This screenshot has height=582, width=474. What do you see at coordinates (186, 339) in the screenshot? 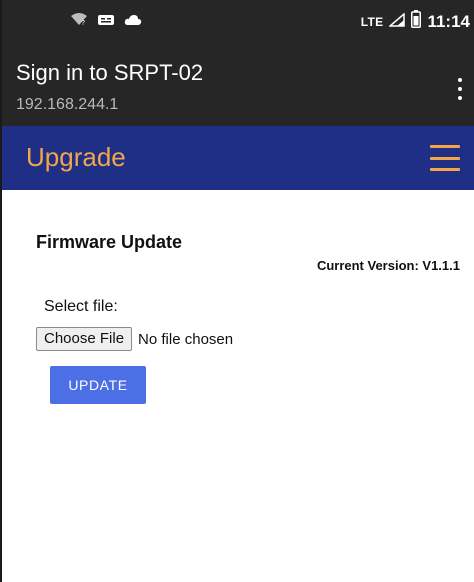
I see `file-status-text: No file chosen` at bounding box center [186, 339].